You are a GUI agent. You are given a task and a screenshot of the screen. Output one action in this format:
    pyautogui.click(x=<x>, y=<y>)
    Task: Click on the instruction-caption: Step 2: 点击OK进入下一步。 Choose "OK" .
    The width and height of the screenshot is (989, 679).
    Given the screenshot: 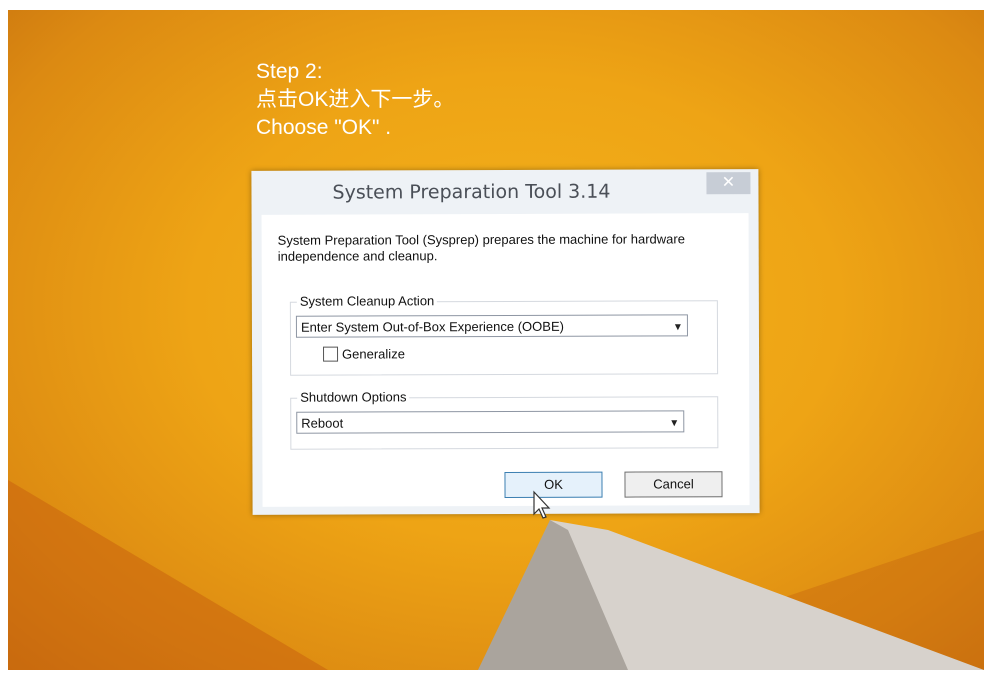 What is the action you would take?
    pyautogui.click(x=355, y=100)
    